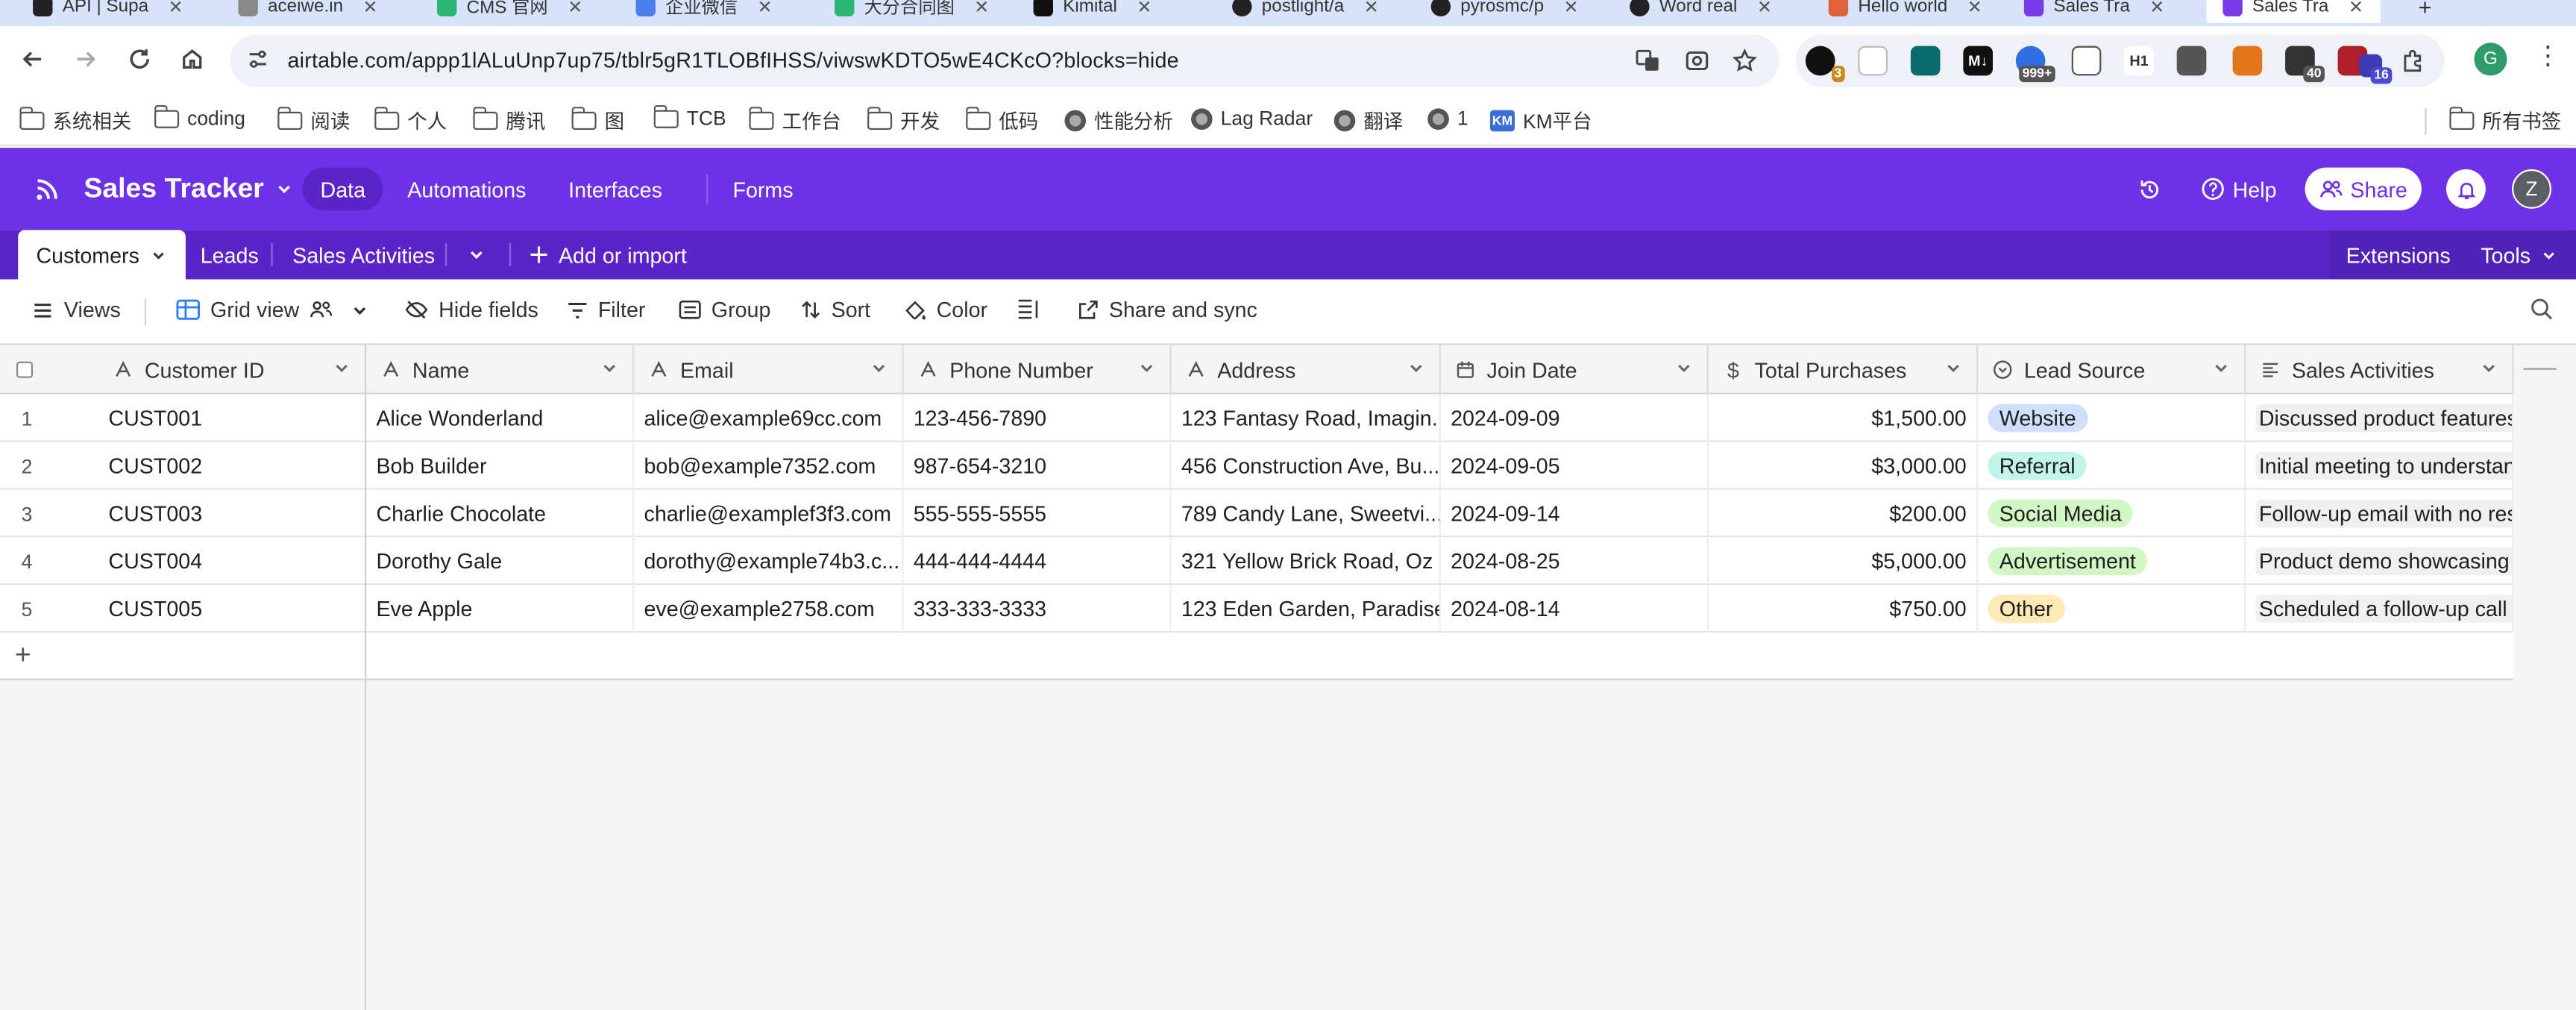 This screenshot has width=2576, height=1010. What do you see at coordinates (2532, 189) in the screenshot?
I see `user-avatar: Z` at bounding box center [2532, 189].